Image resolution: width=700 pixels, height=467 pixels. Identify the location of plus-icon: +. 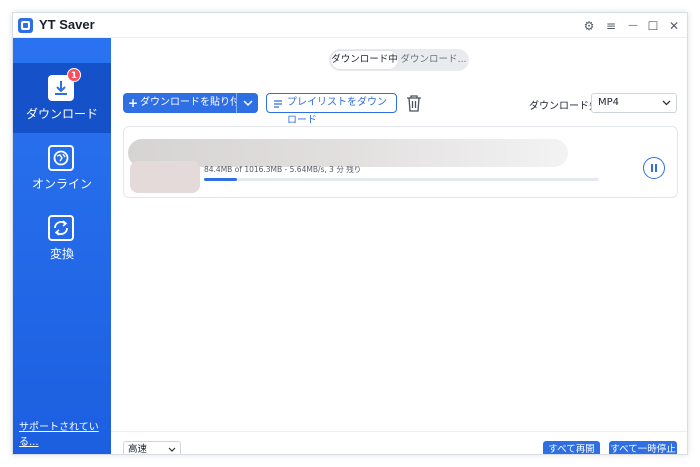
(133, 103).